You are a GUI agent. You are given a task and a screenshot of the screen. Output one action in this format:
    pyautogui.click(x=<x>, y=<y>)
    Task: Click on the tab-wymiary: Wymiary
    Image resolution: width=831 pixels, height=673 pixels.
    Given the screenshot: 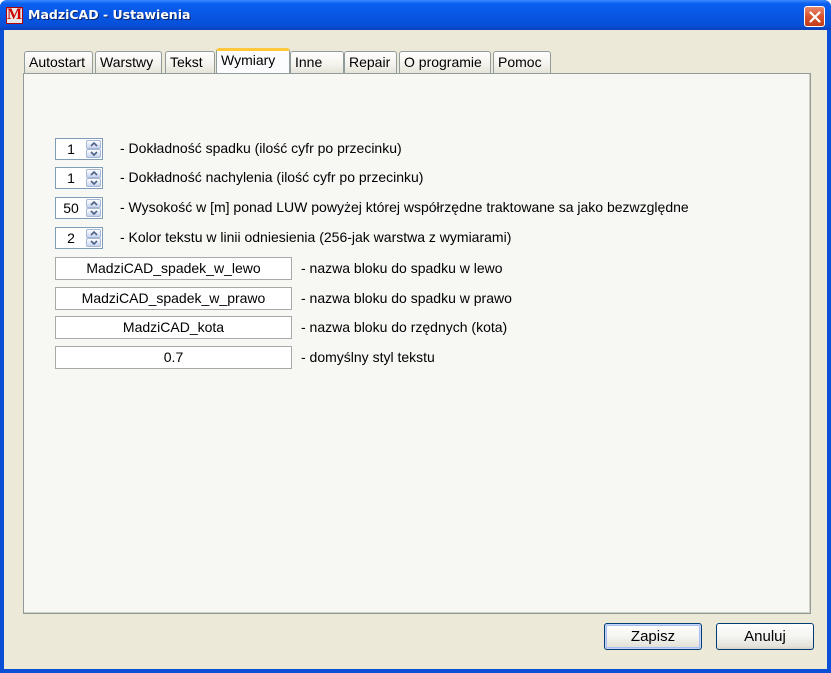 What is the action you would take?
    pyautogui.click(x=253, y=60)
    